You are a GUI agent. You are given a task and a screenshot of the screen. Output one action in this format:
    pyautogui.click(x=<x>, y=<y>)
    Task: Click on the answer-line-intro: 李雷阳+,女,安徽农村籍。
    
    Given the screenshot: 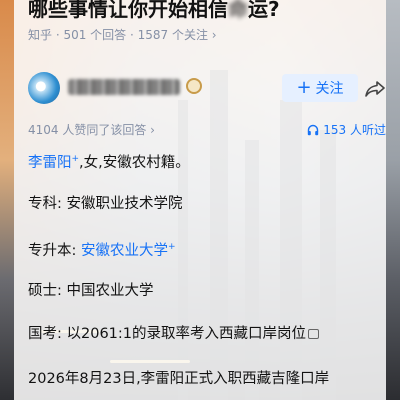 What is the action you would take?
    pyautogui.click(x=109, y=161)
    